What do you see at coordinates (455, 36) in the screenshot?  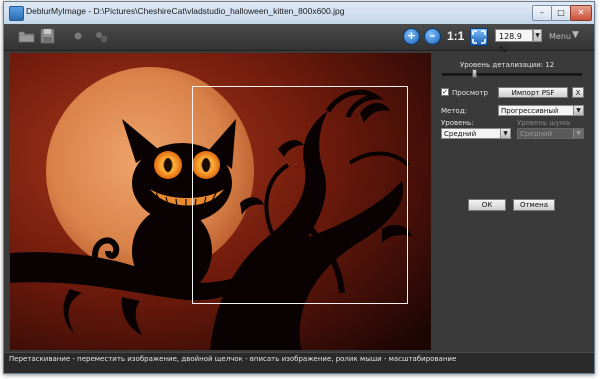 I see `actual-size-button: 1:1` at bounding box center [455, 36].